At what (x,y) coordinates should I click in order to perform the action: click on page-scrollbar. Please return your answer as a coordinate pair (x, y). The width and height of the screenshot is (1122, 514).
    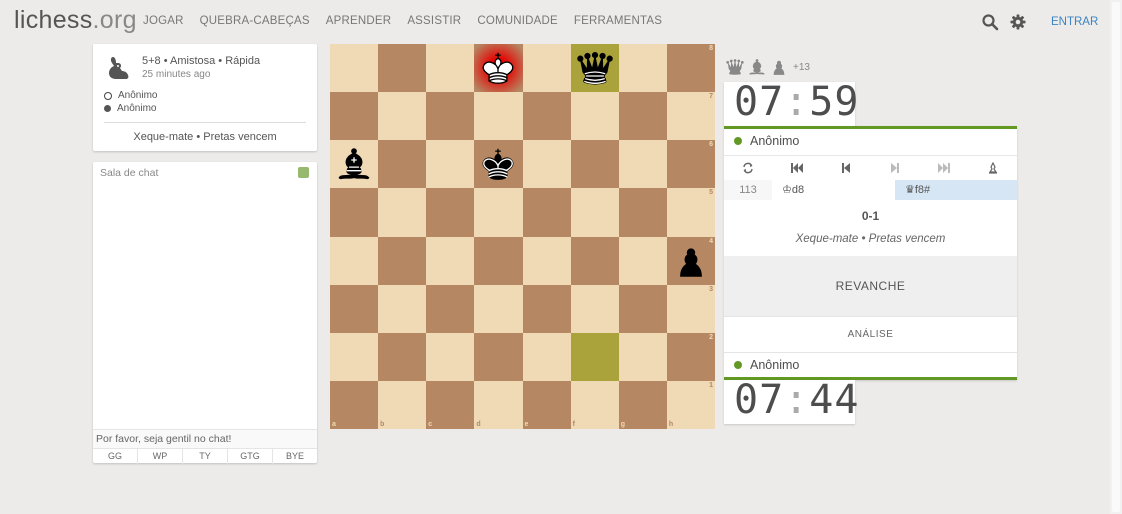
    Looking at the image, I should click on (1116, 257).